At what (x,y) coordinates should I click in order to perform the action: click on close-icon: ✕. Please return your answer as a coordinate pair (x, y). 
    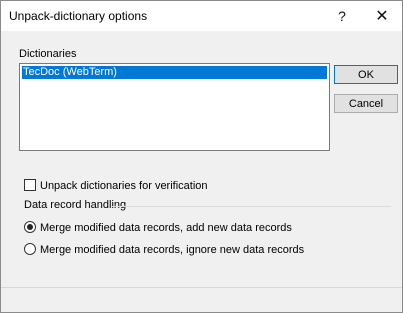
    Looking at the image, I should click on (382, 16).